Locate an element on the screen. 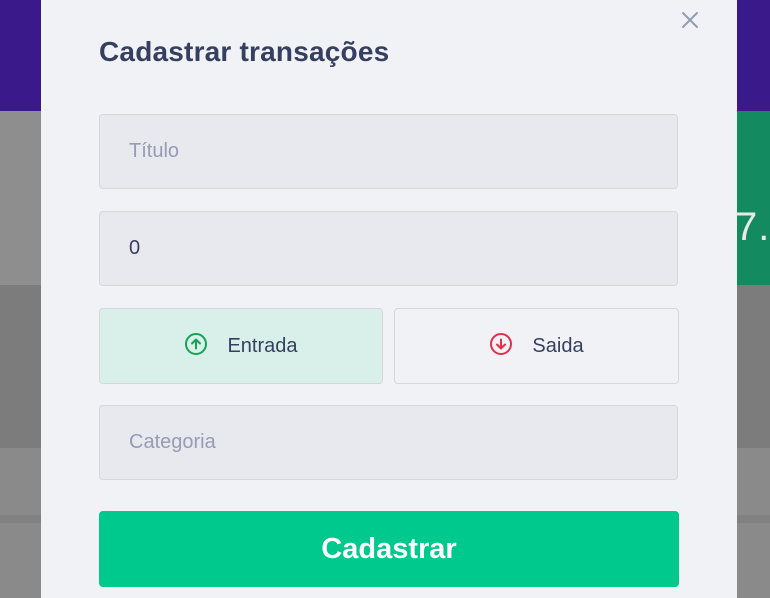 This screenshot has width=770, height=598. category-input is located at coordinates (388, 442).